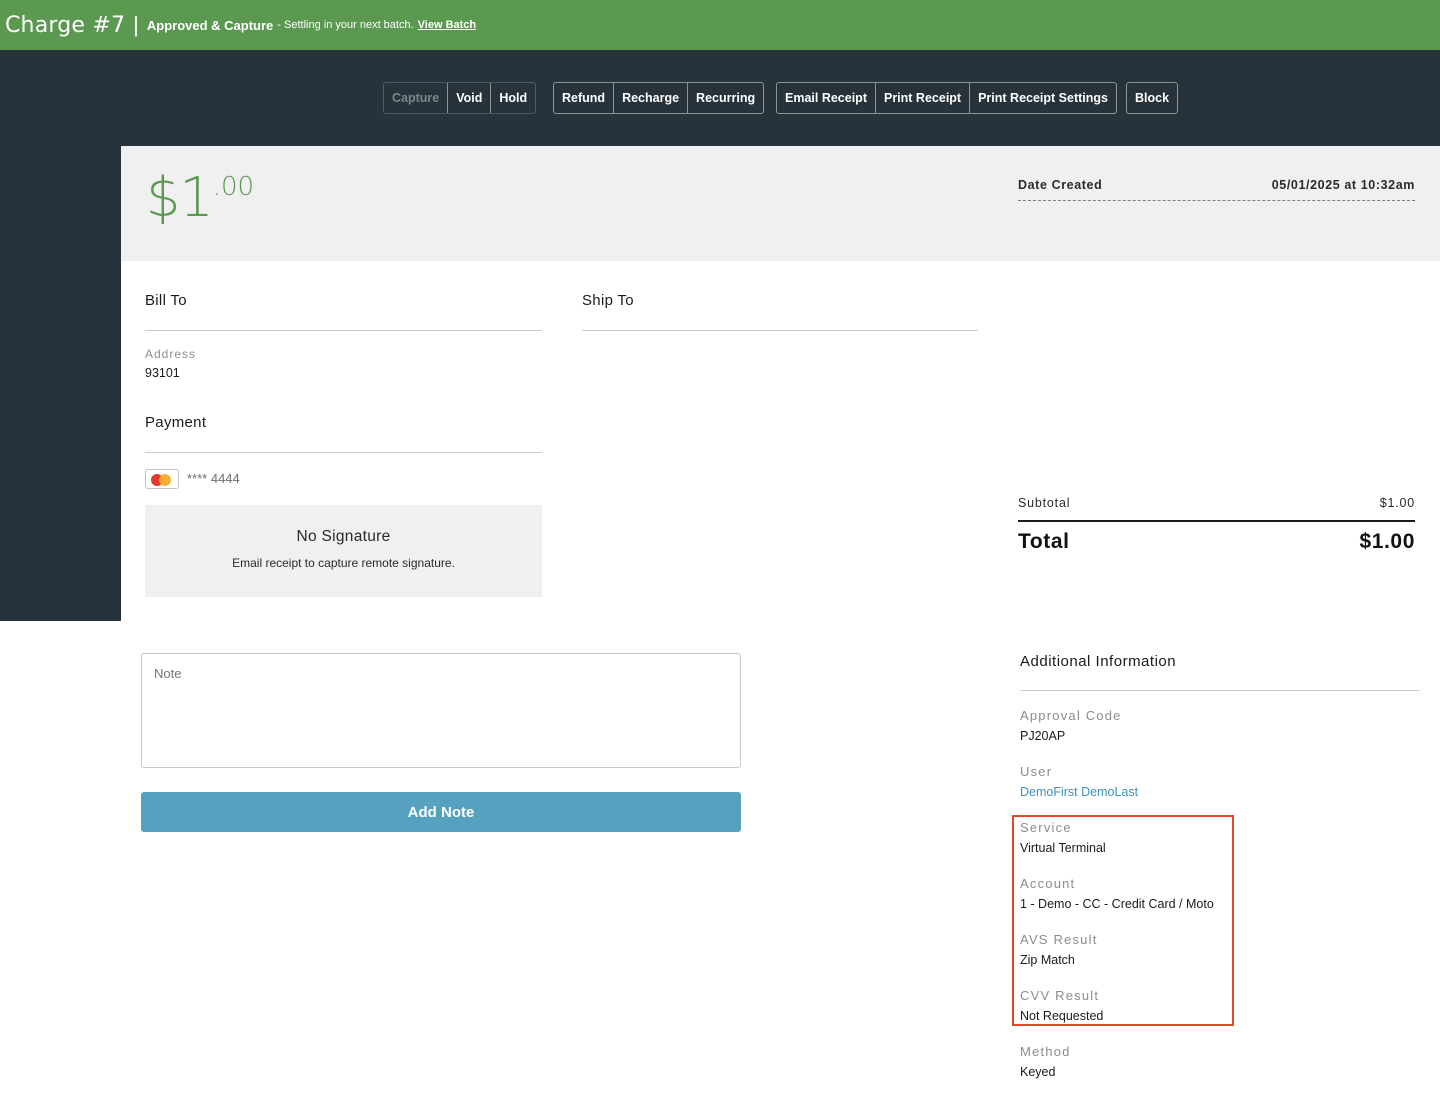  What do you see at coordinates (210, 25) in the screenshot?
I see `charge-status: Approved & Capture` at bounding box center [210, 25].